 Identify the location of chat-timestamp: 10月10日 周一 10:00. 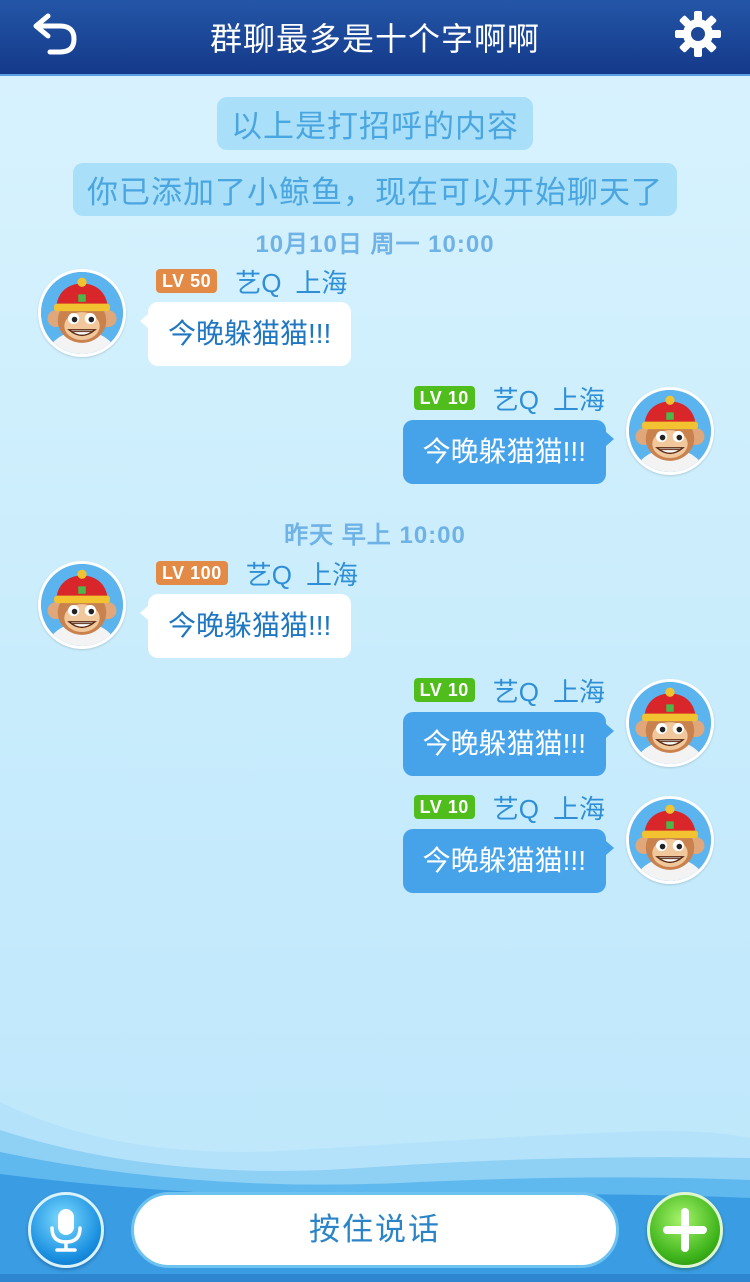
(375, 244).